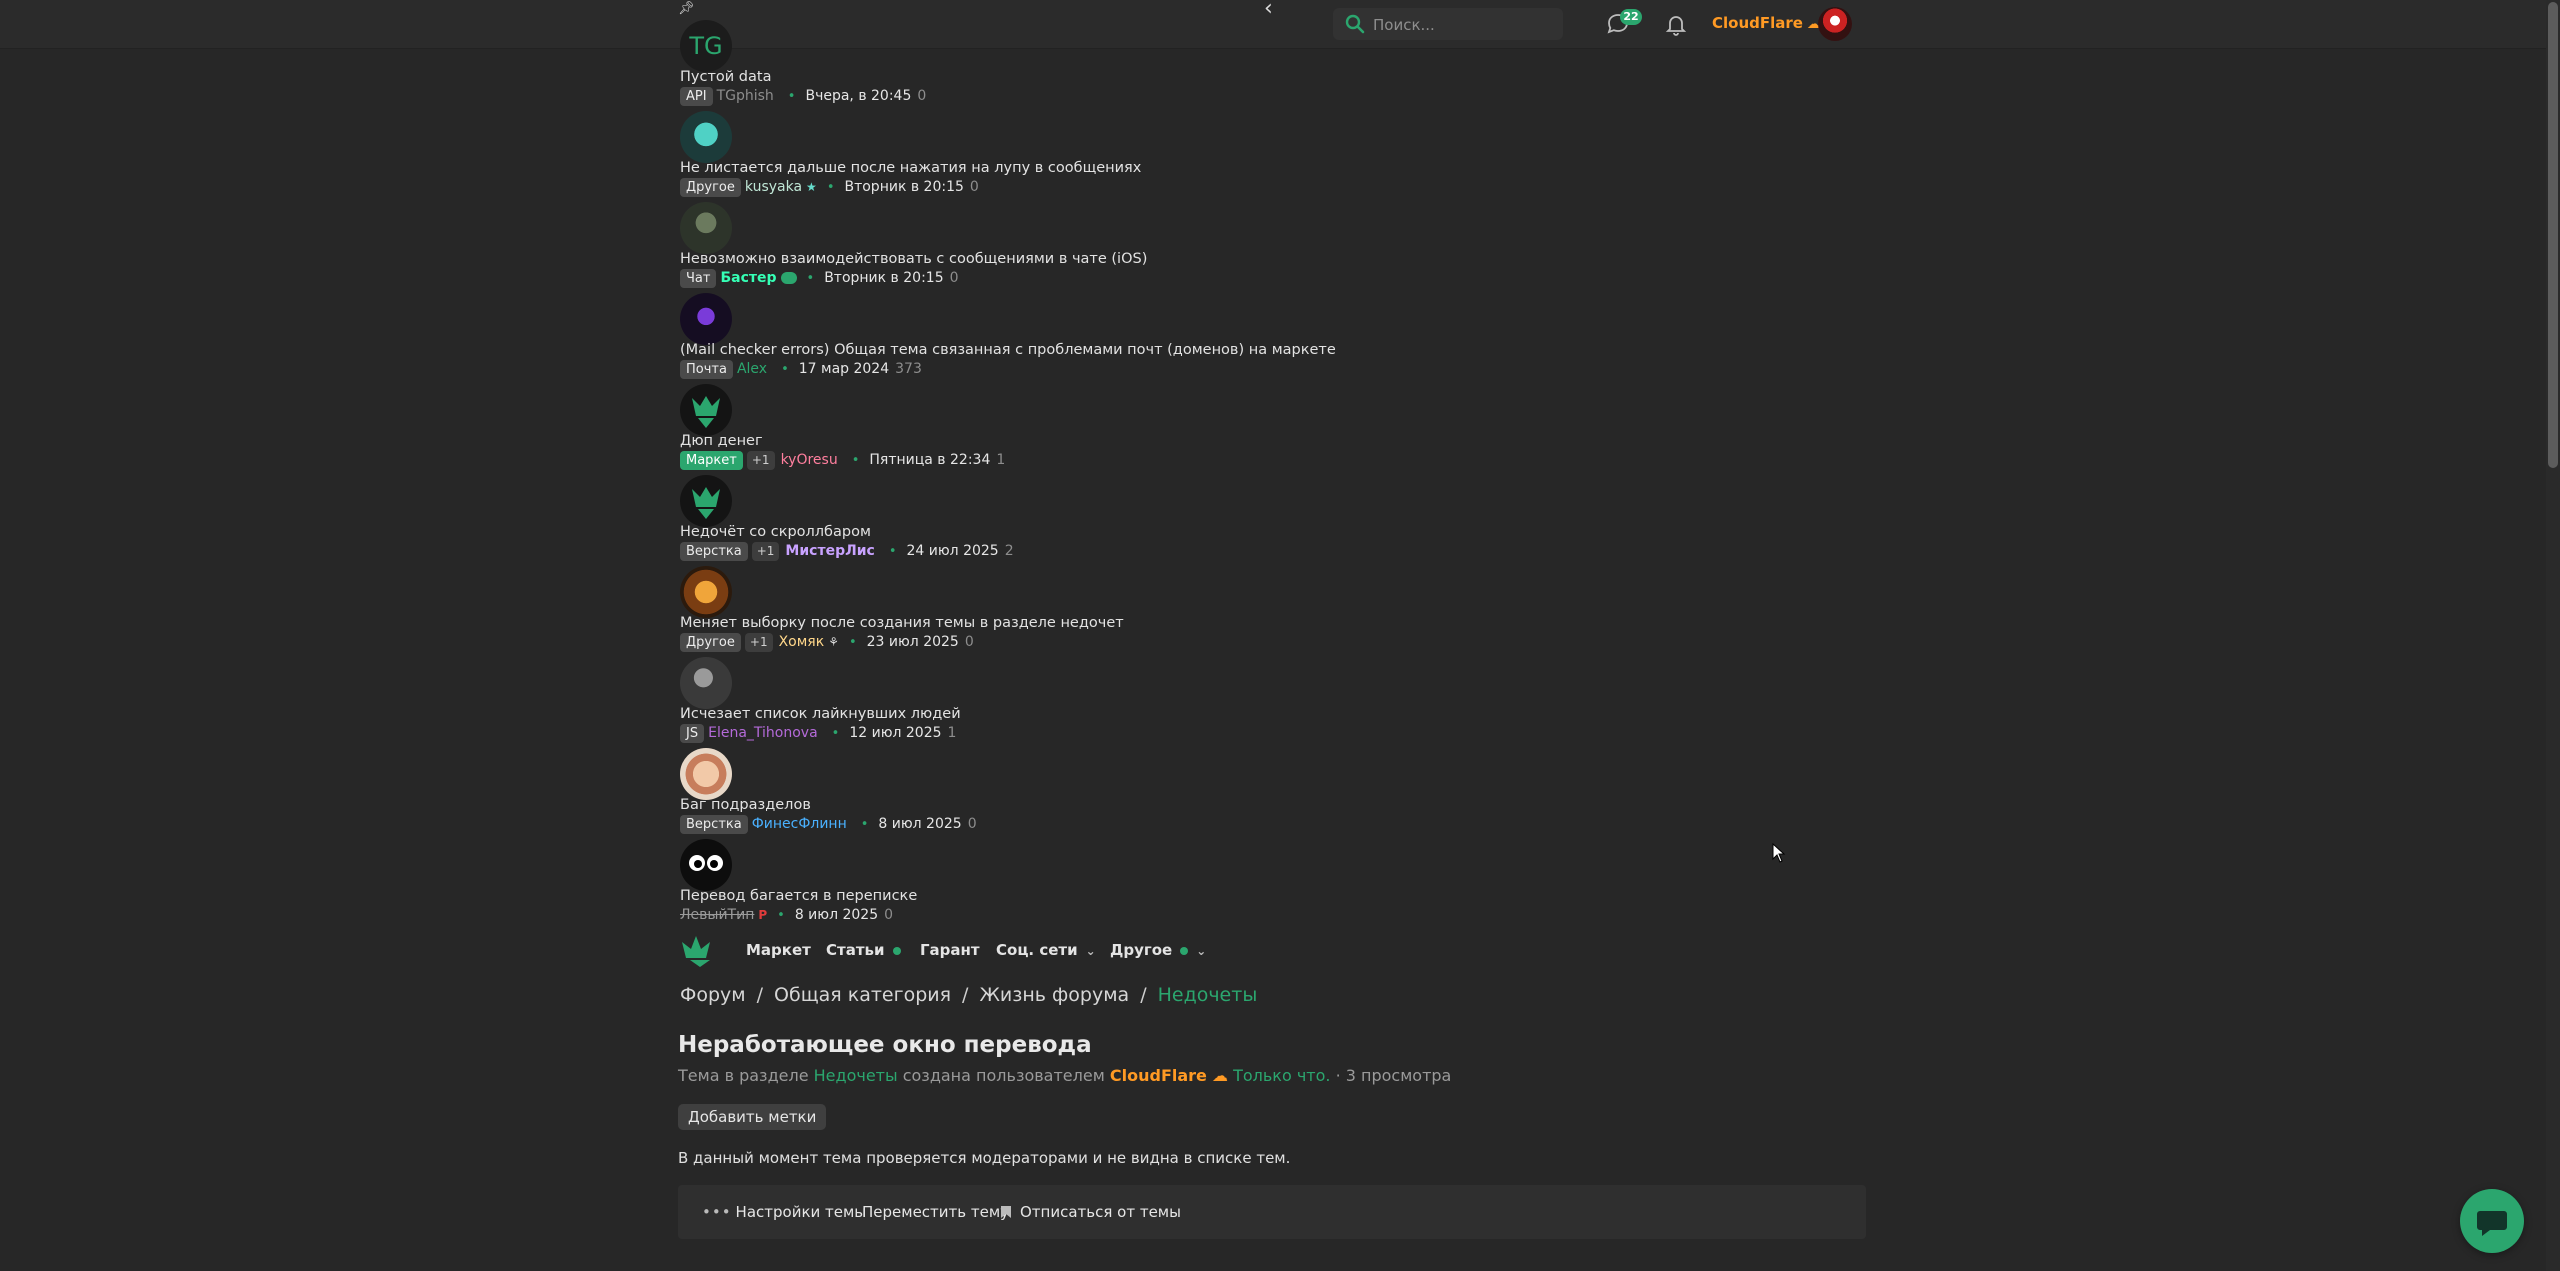  I want to click on cloud-icon: ☁, so click(1219, 1075).